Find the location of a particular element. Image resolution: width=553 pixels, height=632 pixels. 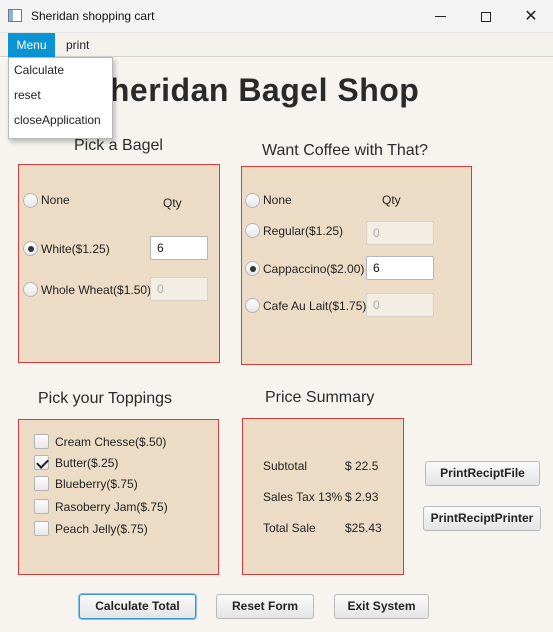

bagel-radio-none is located at coordinates (30, 200).